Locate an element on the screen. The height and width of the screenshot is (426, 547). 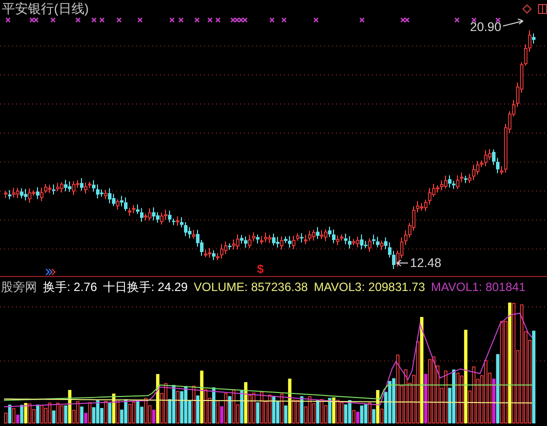
indicator-value: 换手: 2.76 is located at coordinates (70, 287).